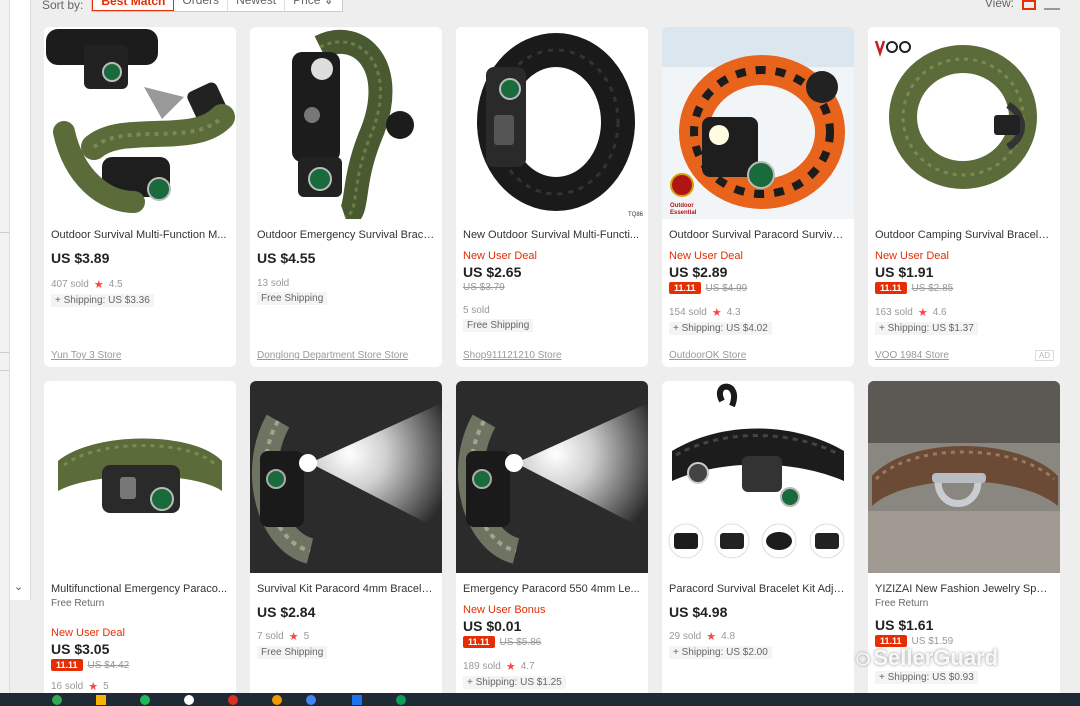 Image resolution: width=1080 pixels, height=706 pixels. Describe the element at coordinates (552, 666) in the screenshot. I see `product-meta: 189 sold ★ 4.7` at that location.